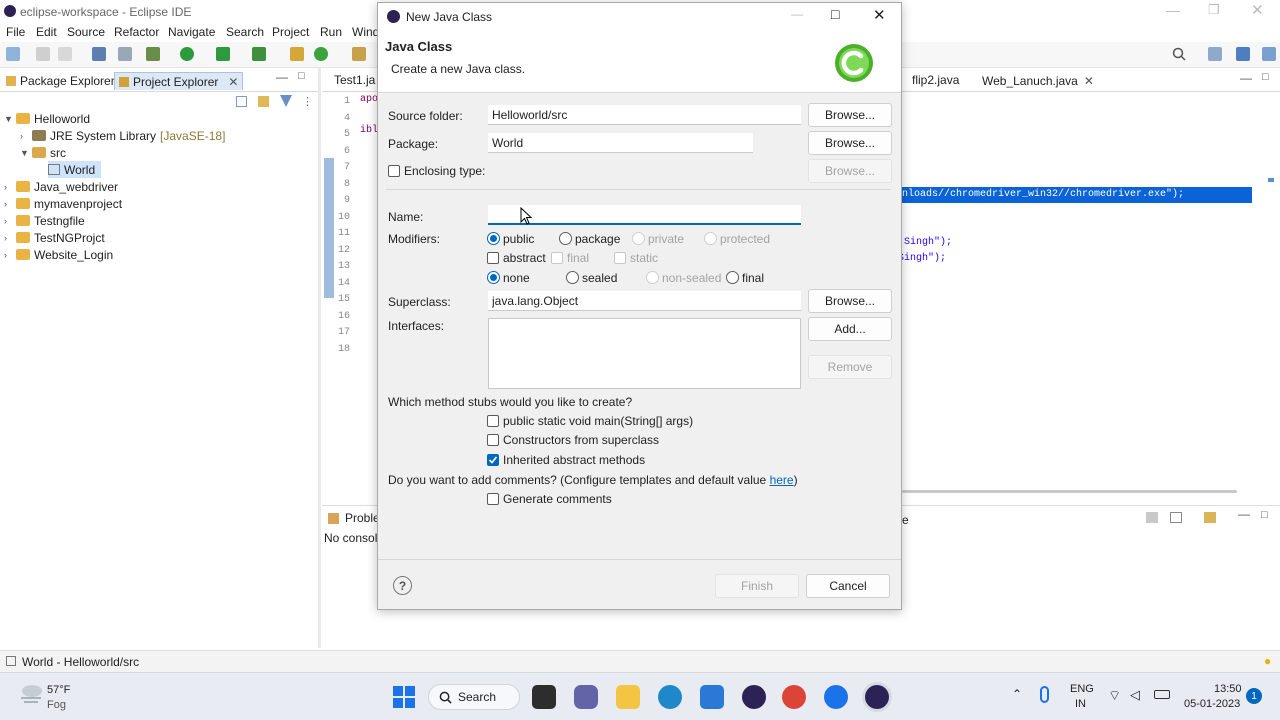 Image resolution: width=1280 pixels, height=720 pixels. I want to click on source-folder-input, so click(644, 115).